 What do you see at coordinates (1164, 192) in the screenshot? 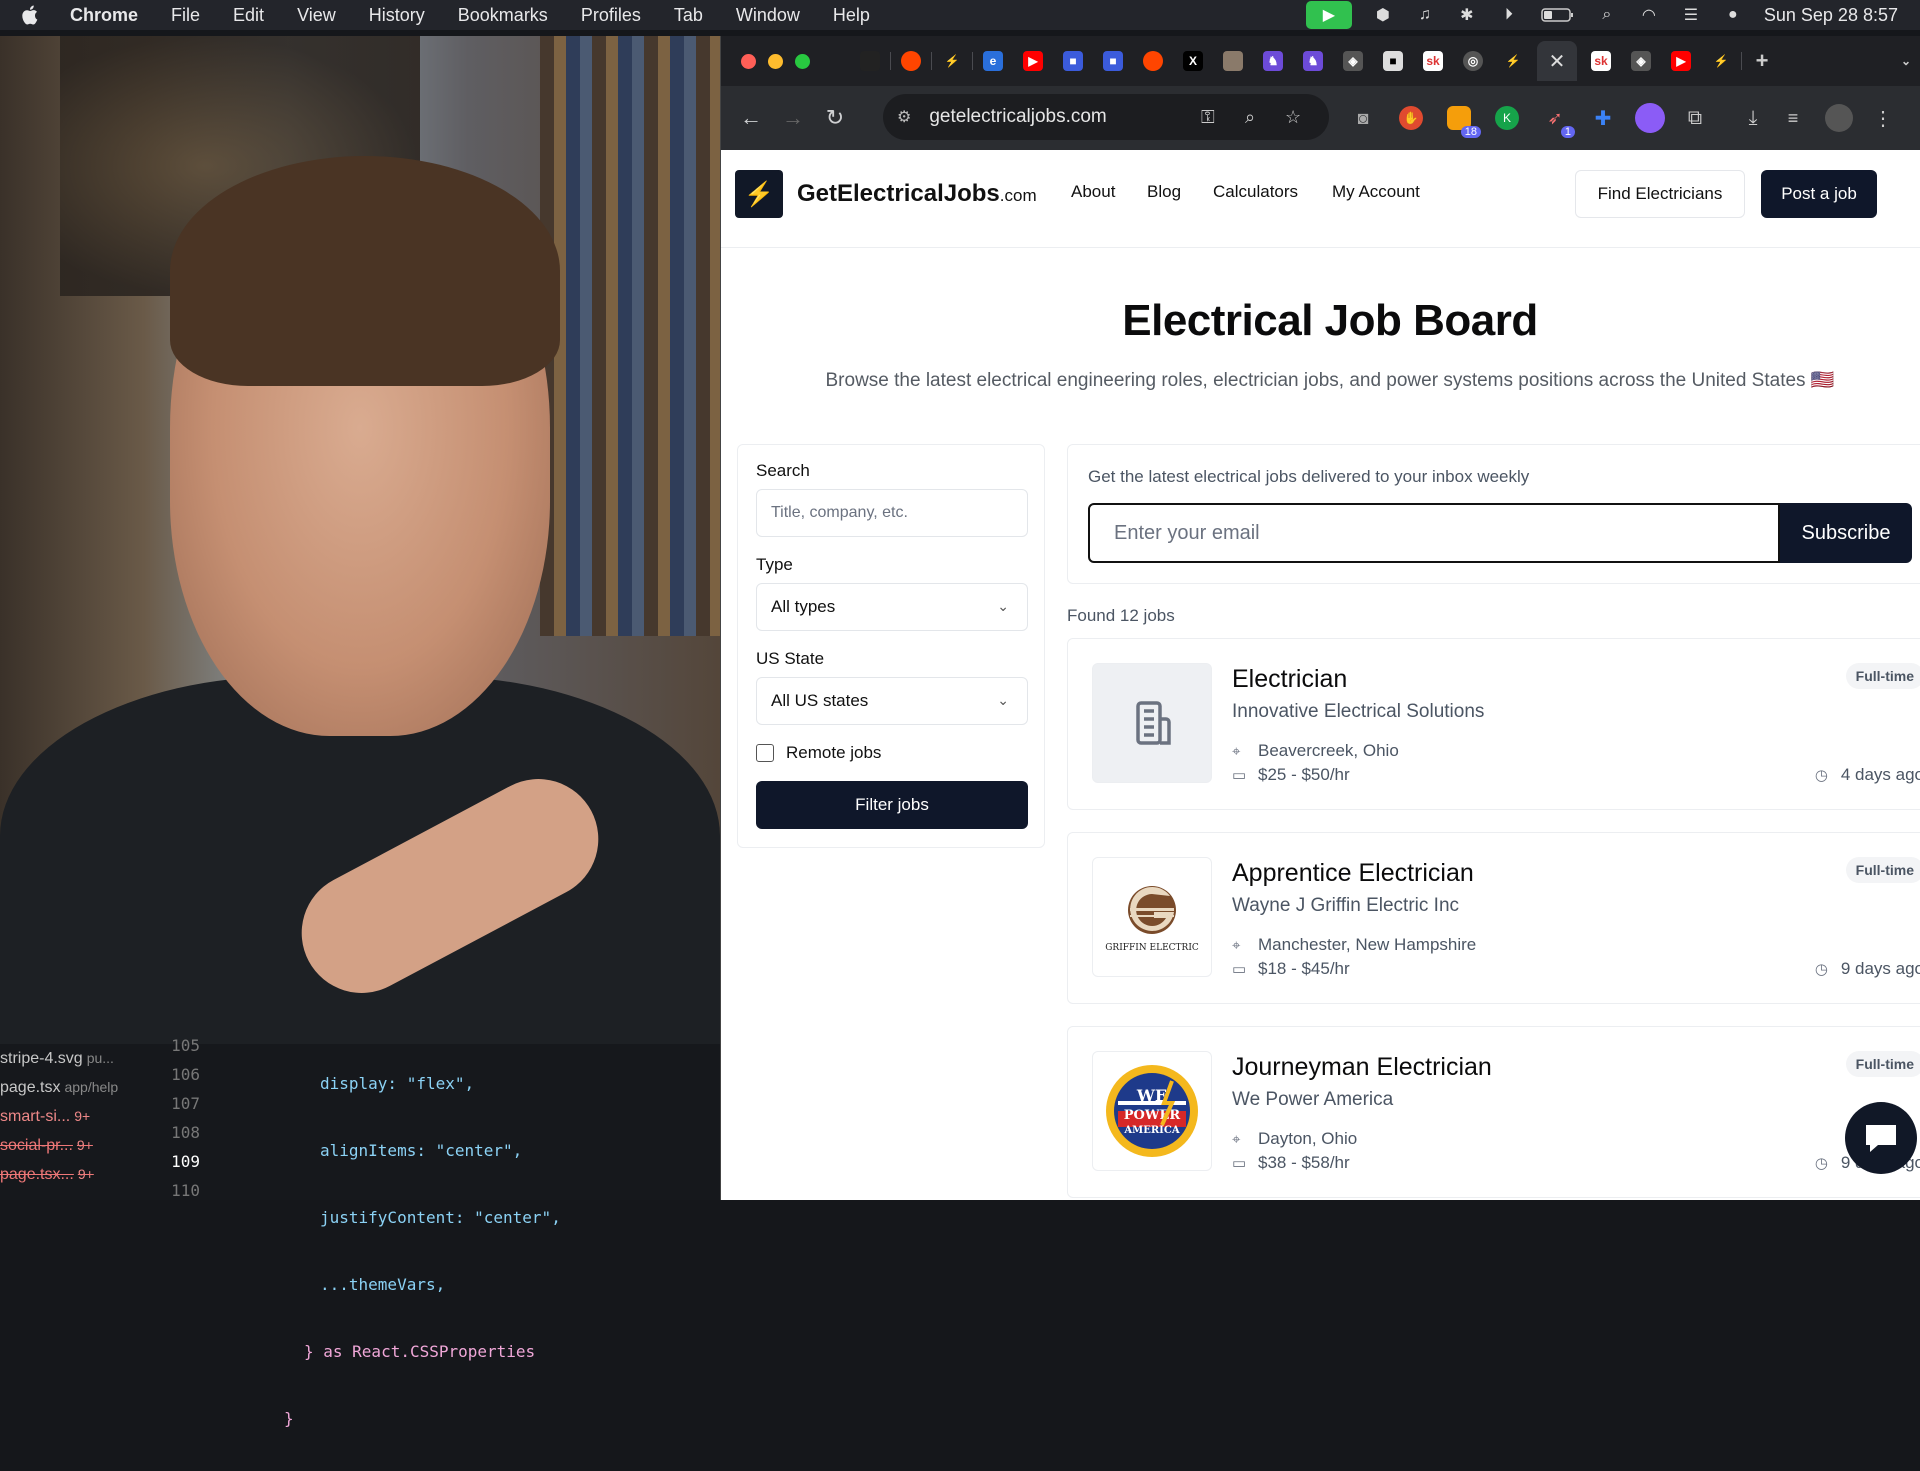
I see `nav-blog: Blog` at bounding box center [1164, 192].